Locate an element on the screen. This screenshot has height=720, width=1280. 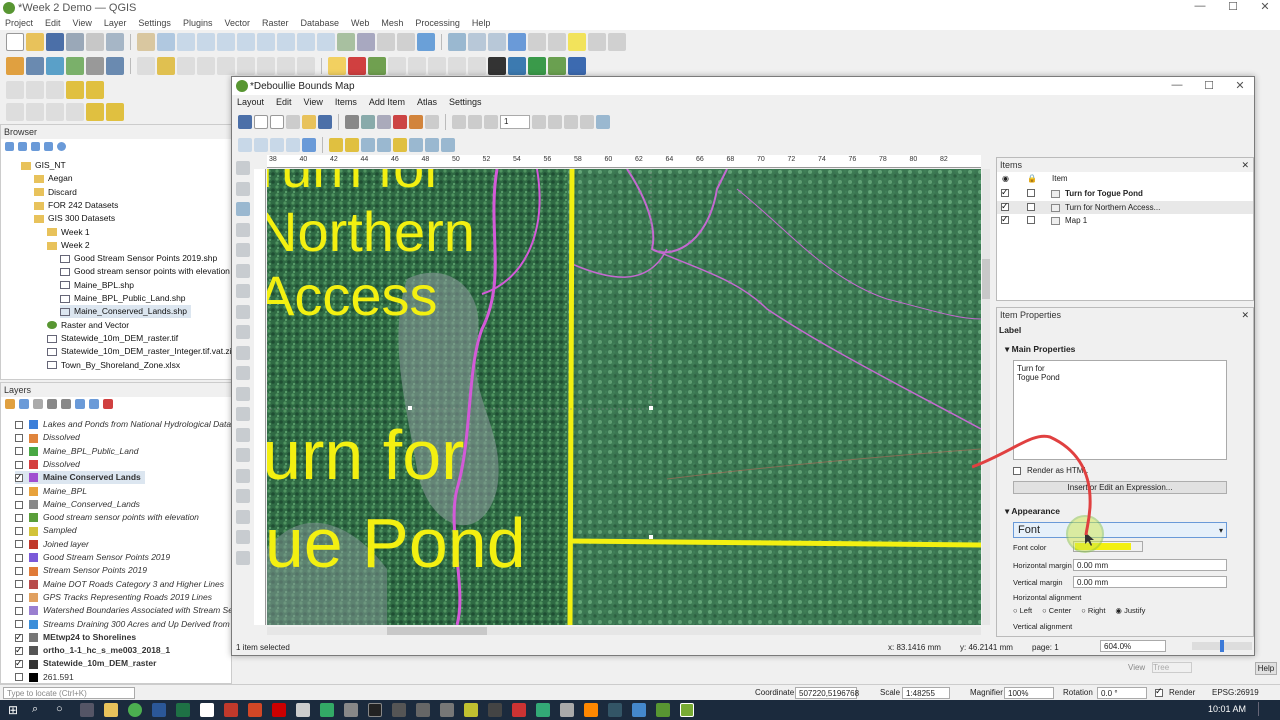
canvas-vertical-scrollbar is located at coordinates (986, 397).